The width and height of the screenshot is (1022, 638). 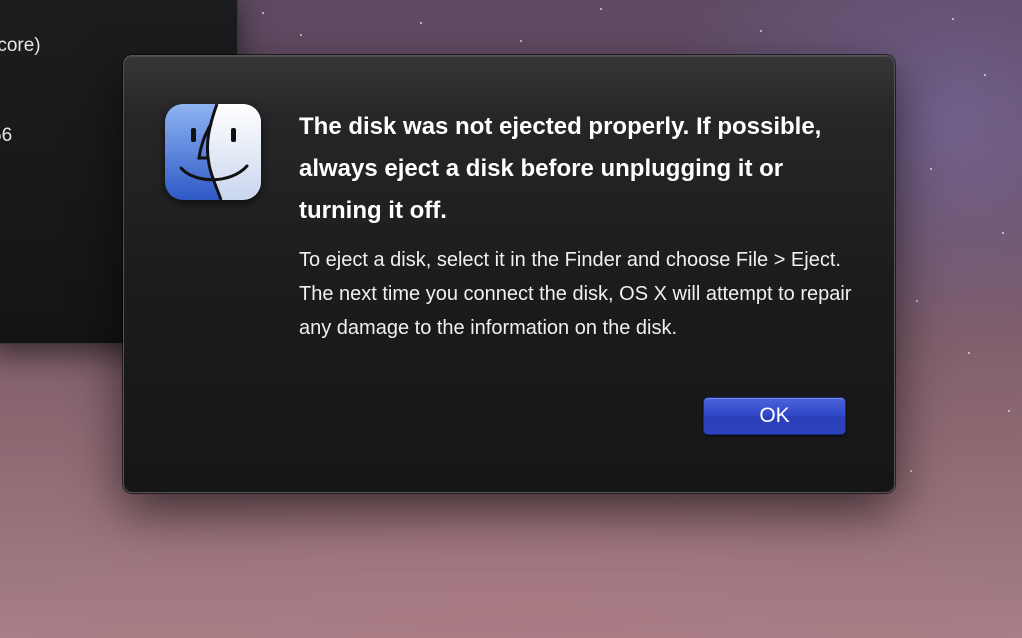 I want to click on ok-button: OK, so click(x=774, y=416).